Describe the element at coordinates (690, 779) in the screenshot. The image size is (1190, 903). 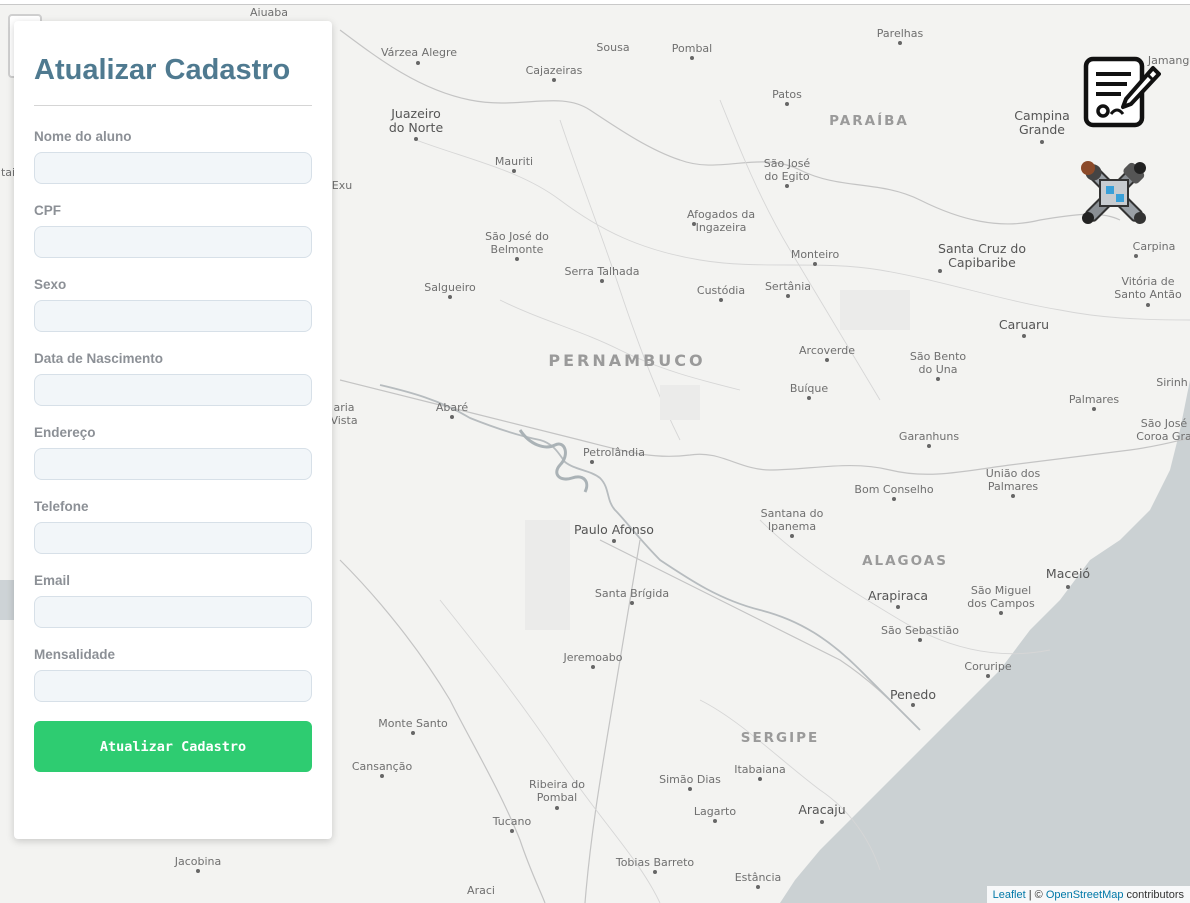
I see `place-label: Simão Dias` at that location.